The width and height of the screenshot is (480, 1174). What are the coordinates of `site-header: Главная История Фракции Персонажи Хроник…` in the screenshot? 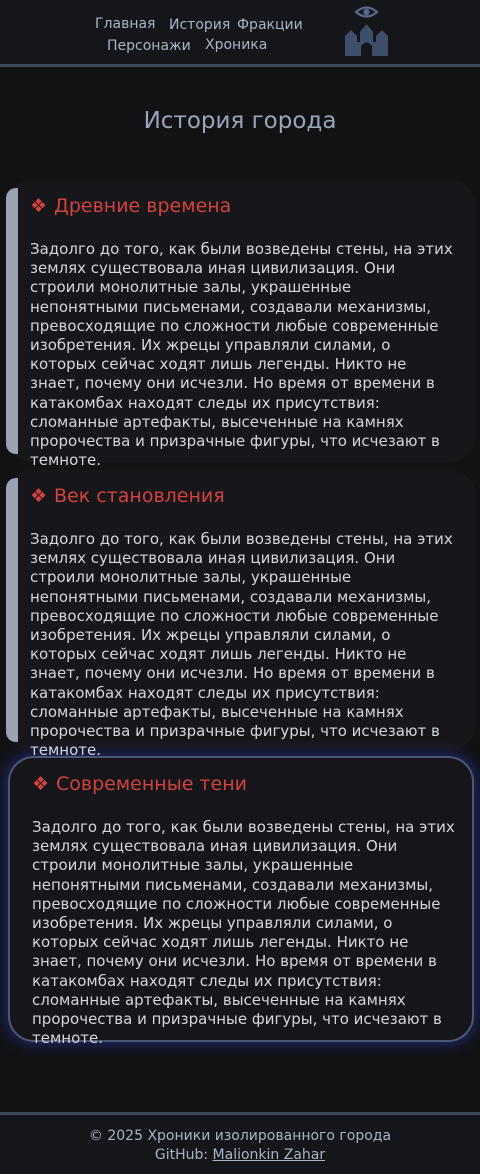 It's located at (240, 33).